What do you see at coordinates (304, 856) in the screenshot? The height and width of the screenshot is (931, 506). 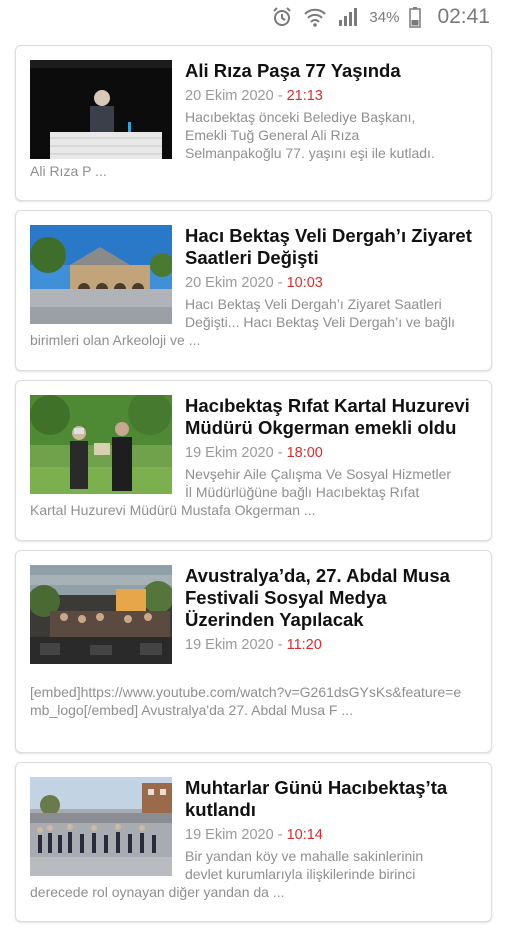 I see `excerpt-line: Bir yandan köy ve mahalle sakinlerinin` at bounding box center [304, 856].